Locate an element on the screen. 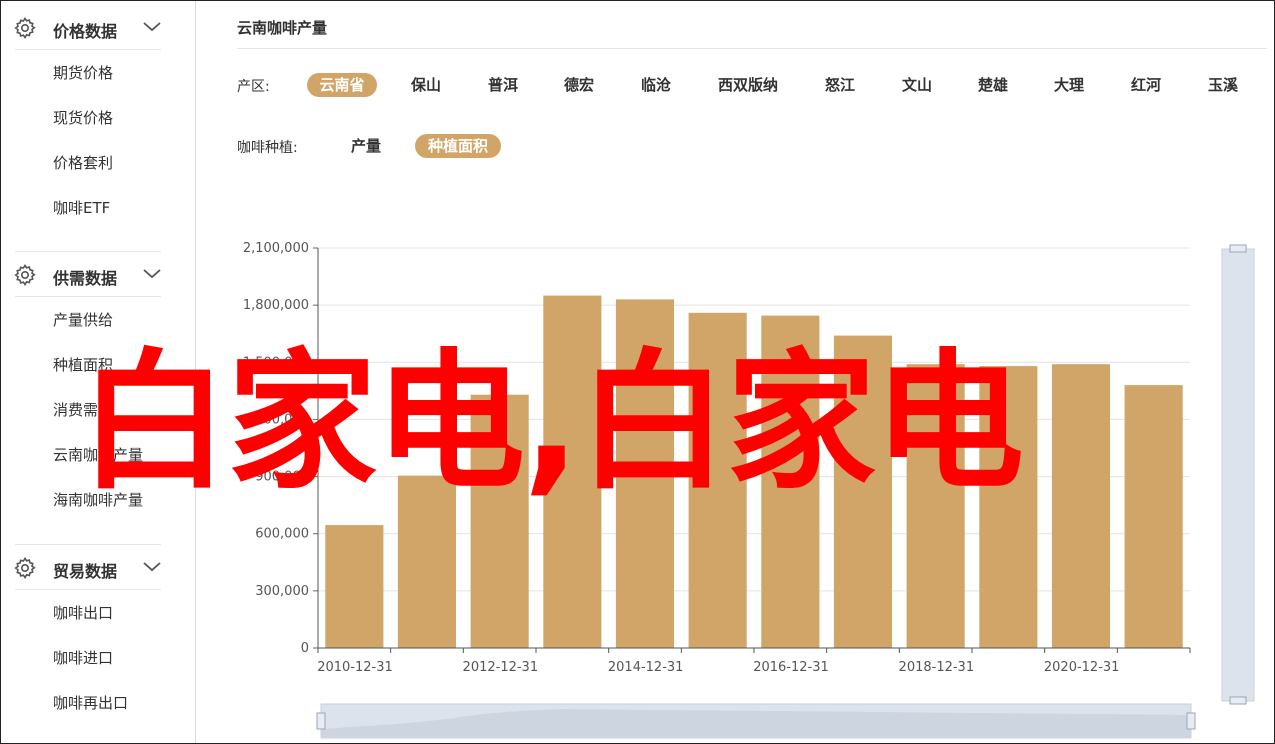  sidebar-item-spot-price: 现货价格 is located at coordinates (83, 117).